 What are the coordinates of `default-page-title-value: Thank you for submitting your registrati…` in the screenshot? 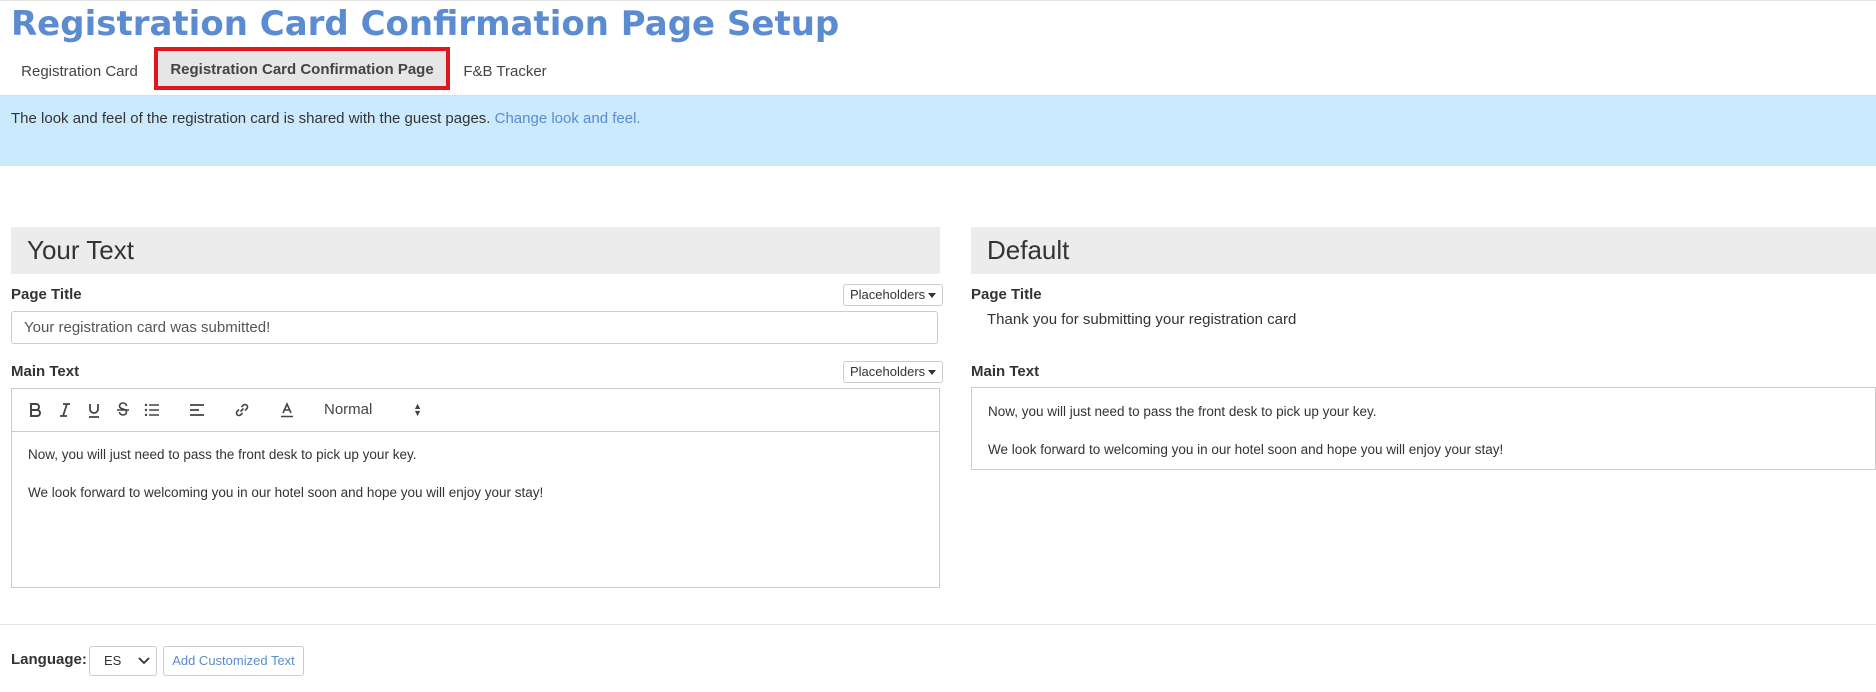 It's located at (1142, 319).